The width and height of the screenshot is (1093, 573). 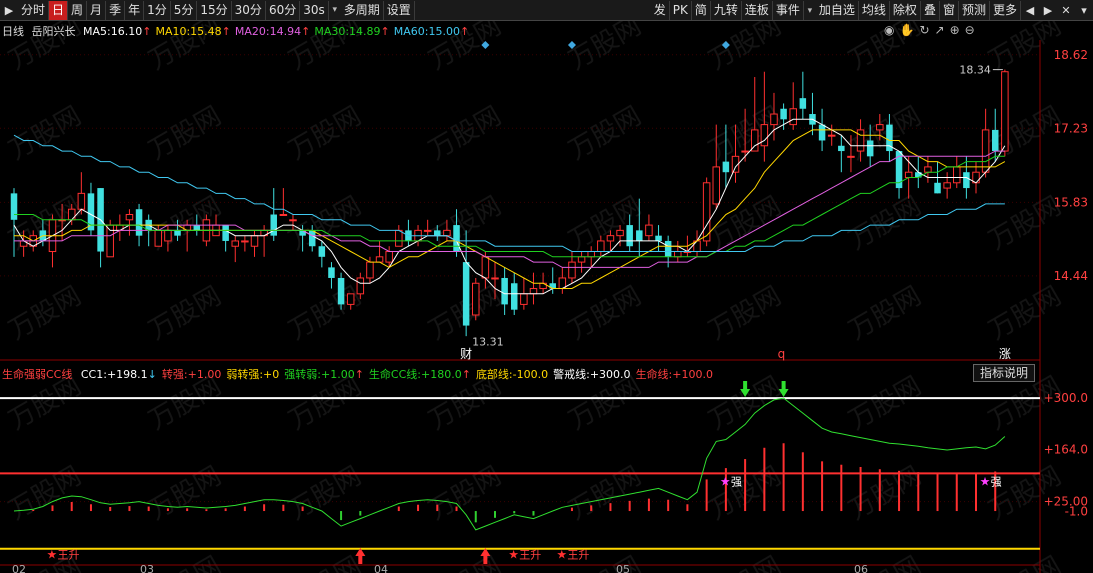 What do you see at coordinates (249, 10) in the screenshot?
I see `period-tab-9: 30分` at bounding box center [249, 10].